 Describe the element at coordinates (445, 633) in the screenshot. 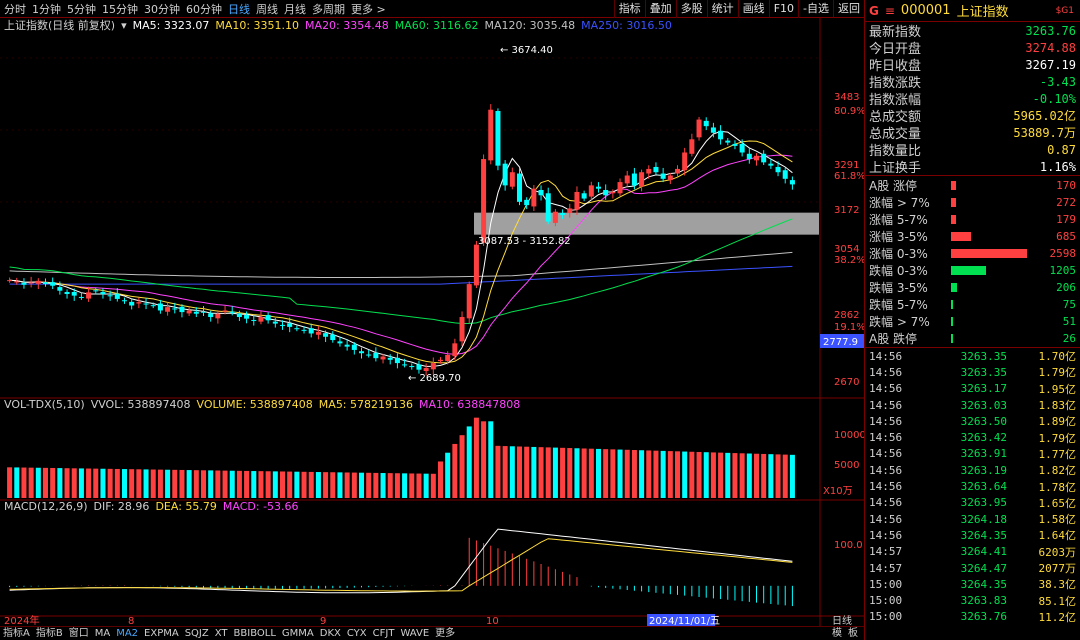

I see `indicator-tab: 更多` at that location.